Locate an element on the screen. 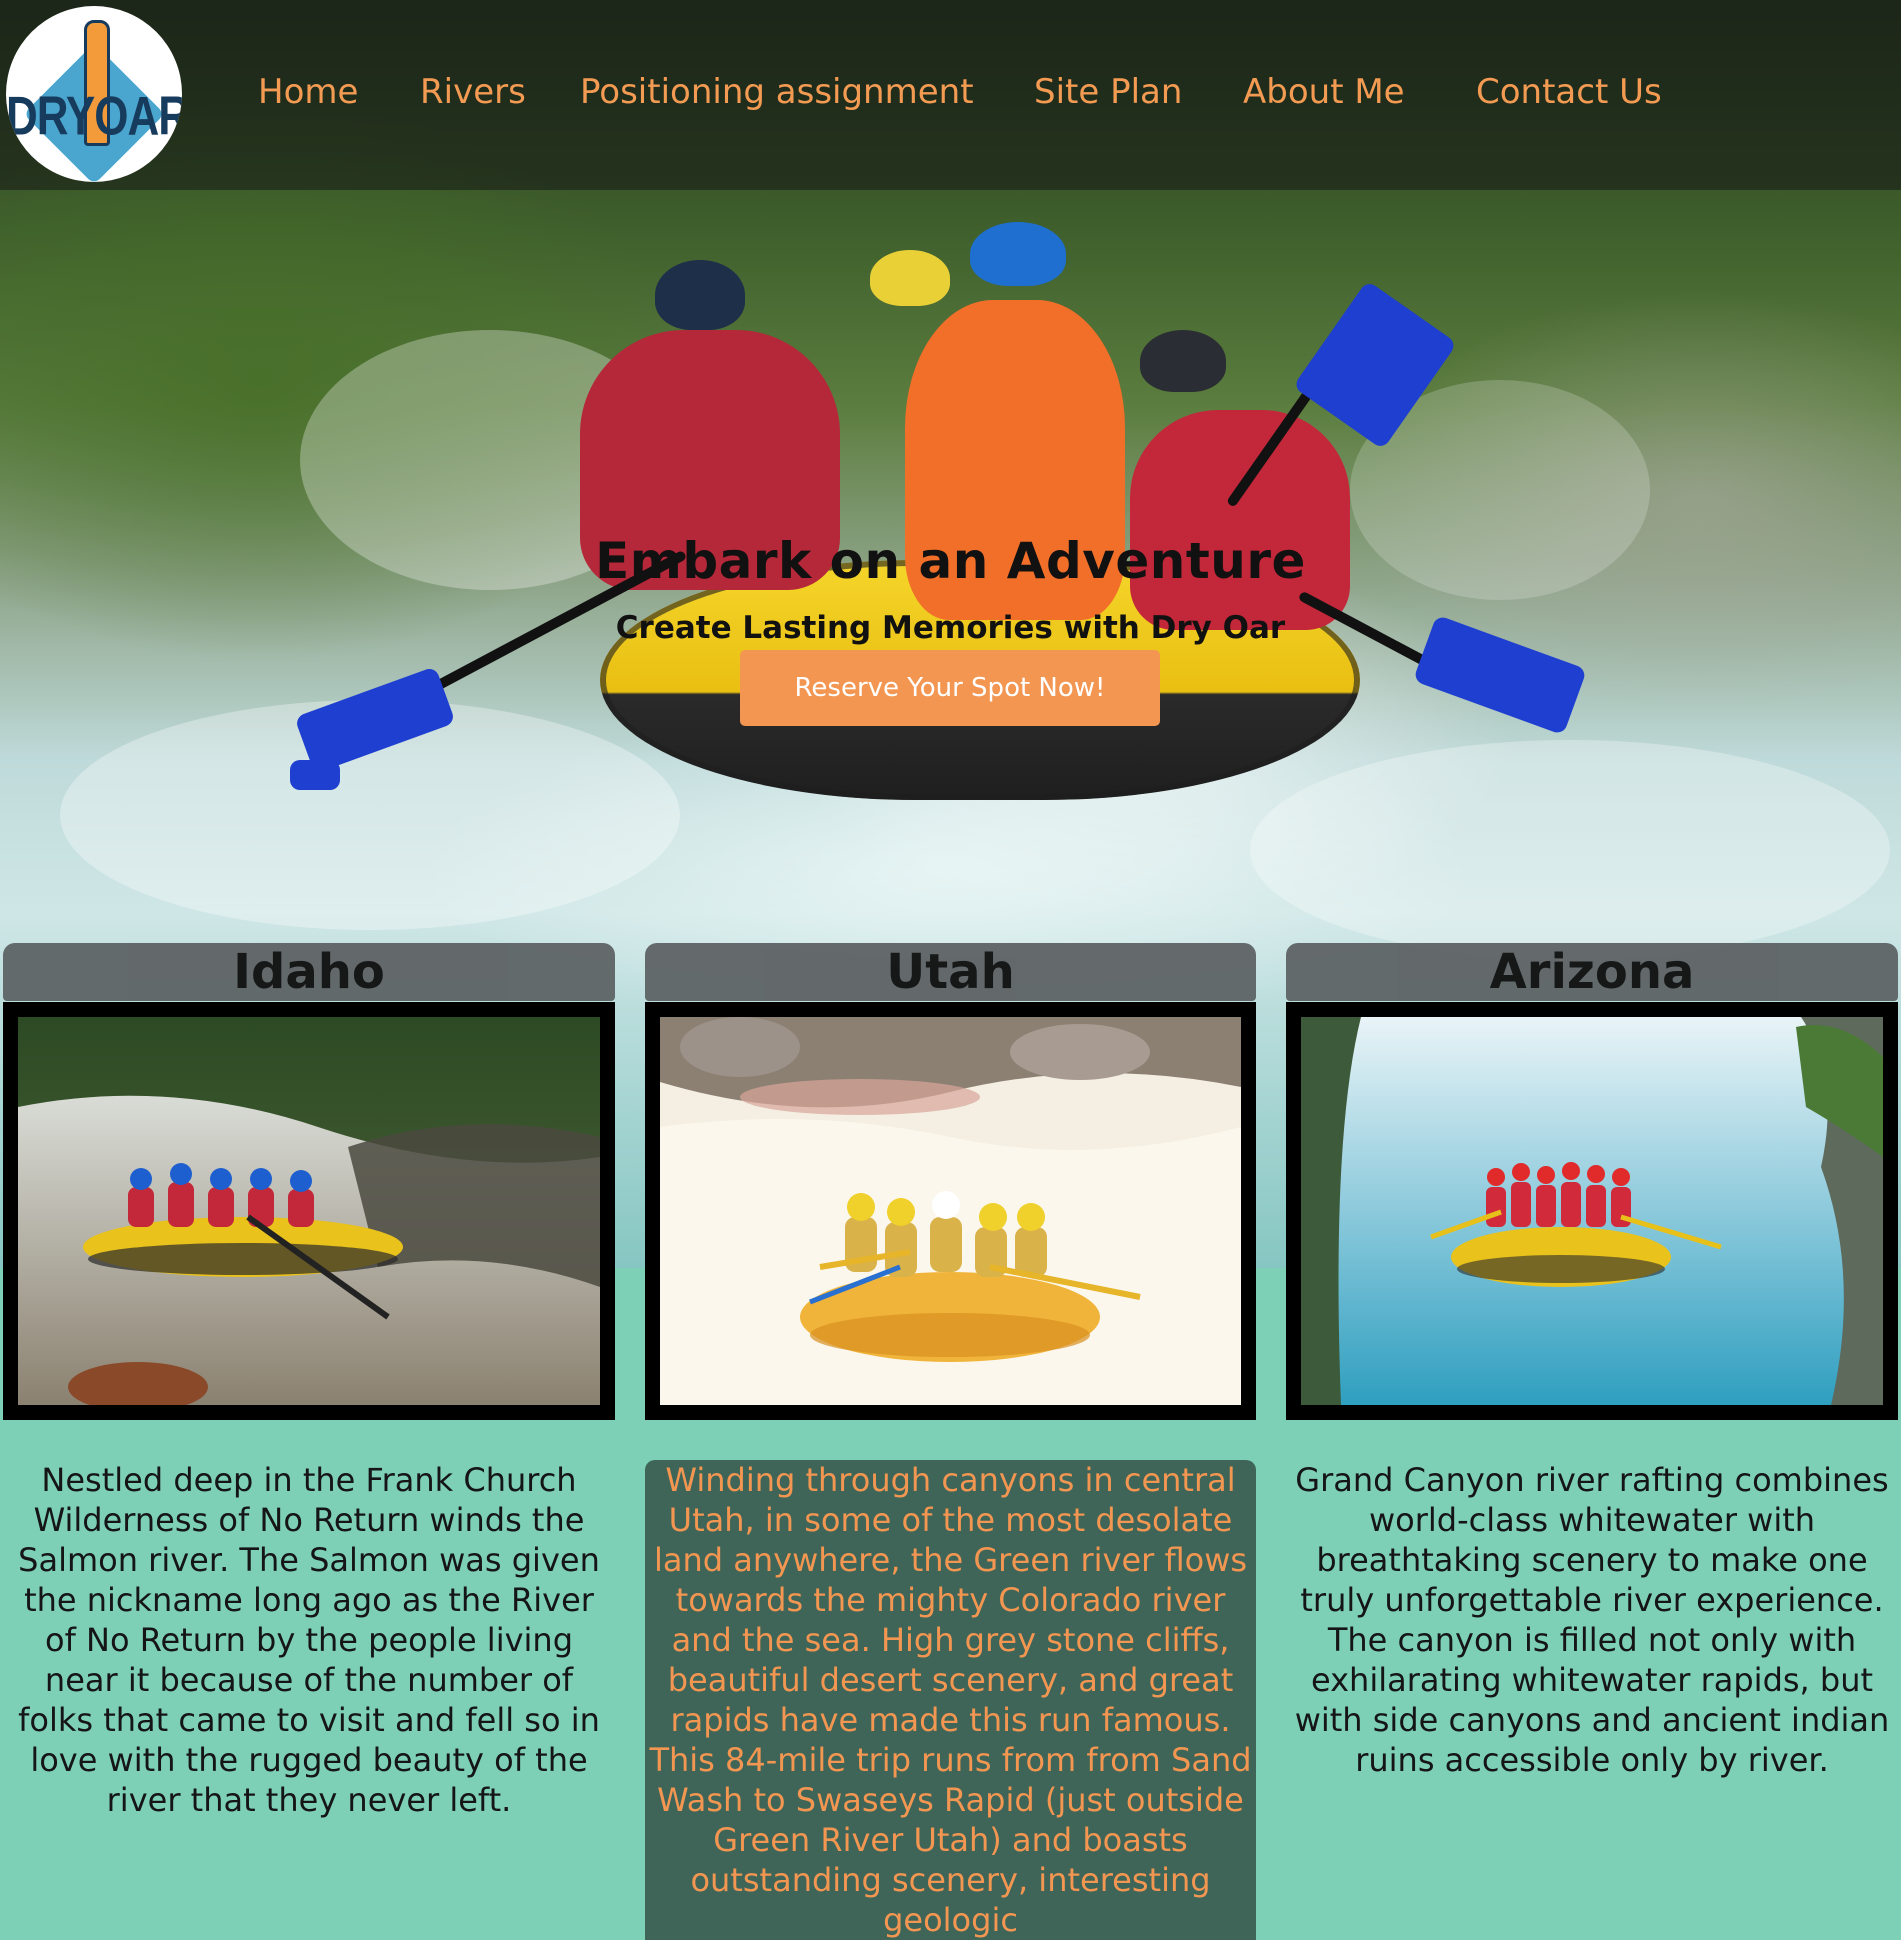 This screenshot has height=1940, width=1901. card-photo-utah is located at coordinates (950, 1211).